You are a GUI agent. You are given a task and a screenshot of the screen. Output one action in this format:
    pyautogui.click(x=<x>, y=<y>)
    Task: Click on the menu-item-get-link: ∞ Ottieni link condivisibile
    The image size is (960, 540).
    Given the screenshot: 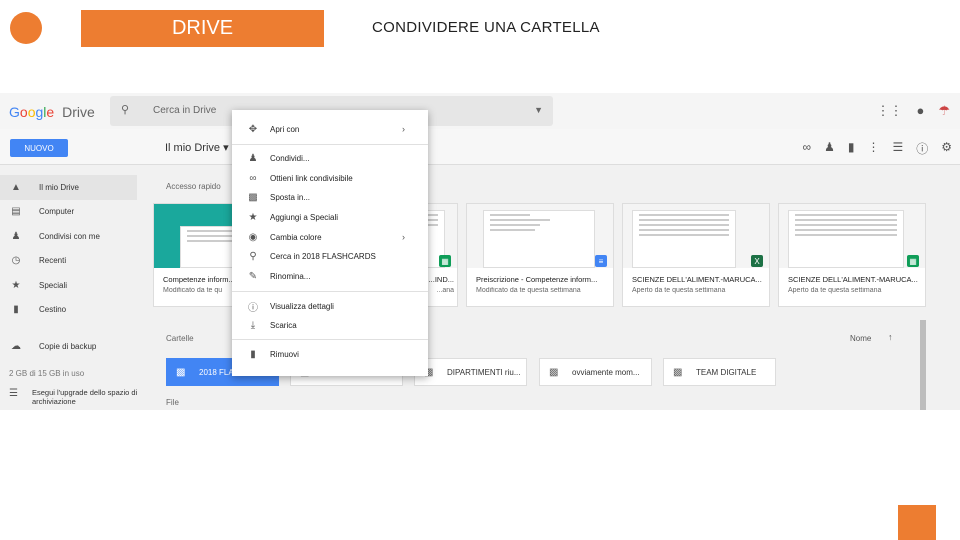 What is the action you would take?
    pyautogui.click(x=330, y=178)
    